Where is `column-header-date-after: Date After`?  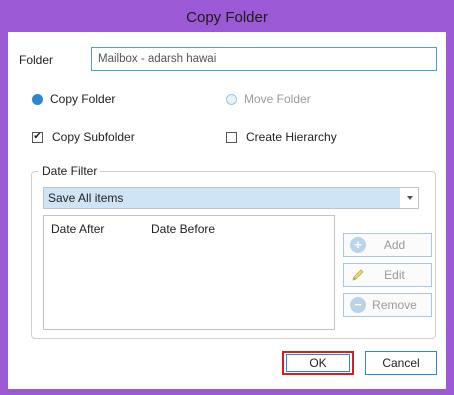 column-header-date-after: Date After is located at coordinates (78, 229).